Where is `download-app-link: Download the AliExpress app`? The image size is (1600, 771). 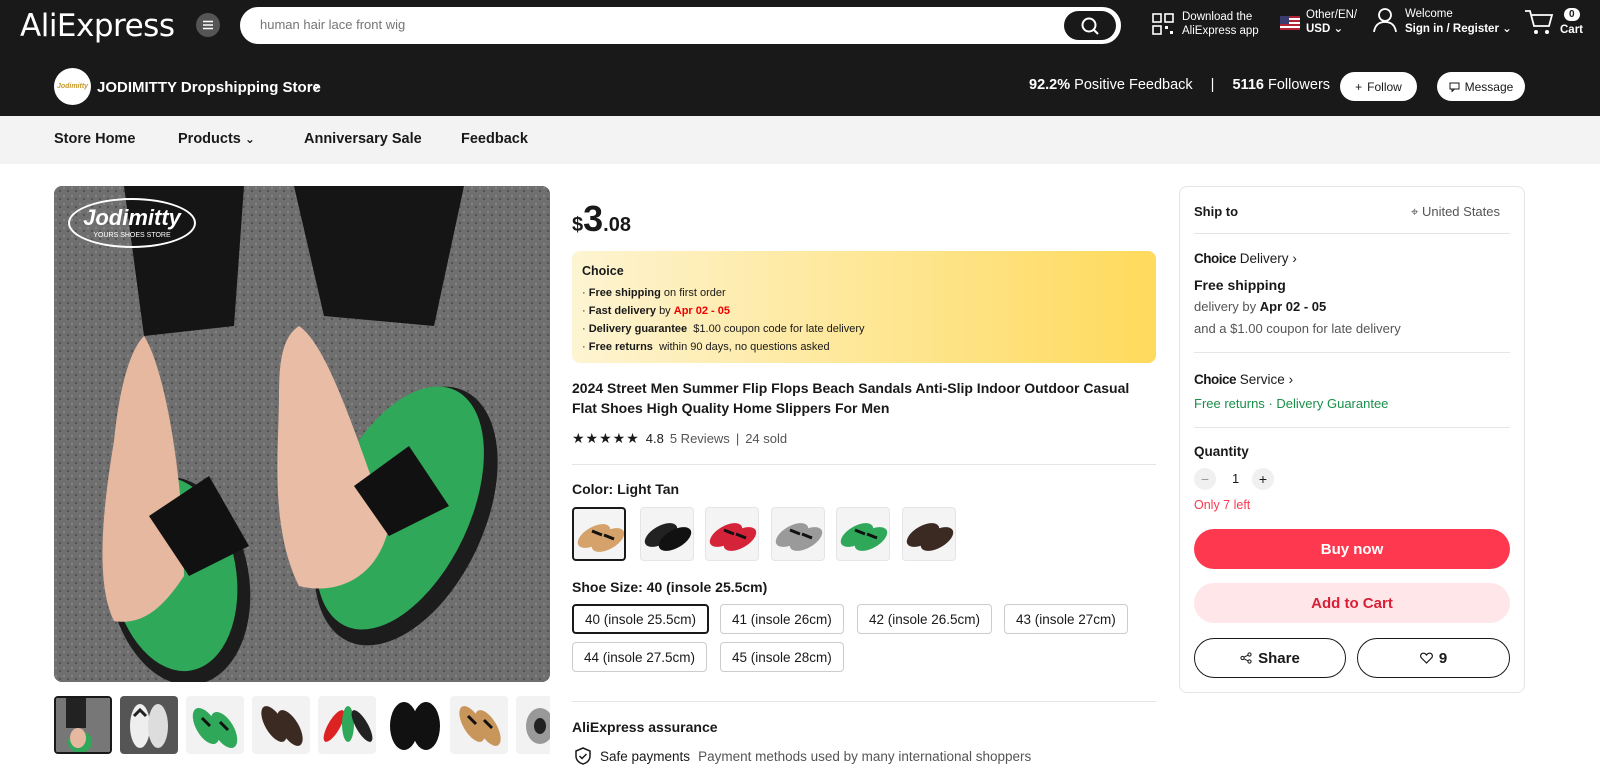 download-app-link: Download the AliExpress app is located at coordinates (1205, 24).